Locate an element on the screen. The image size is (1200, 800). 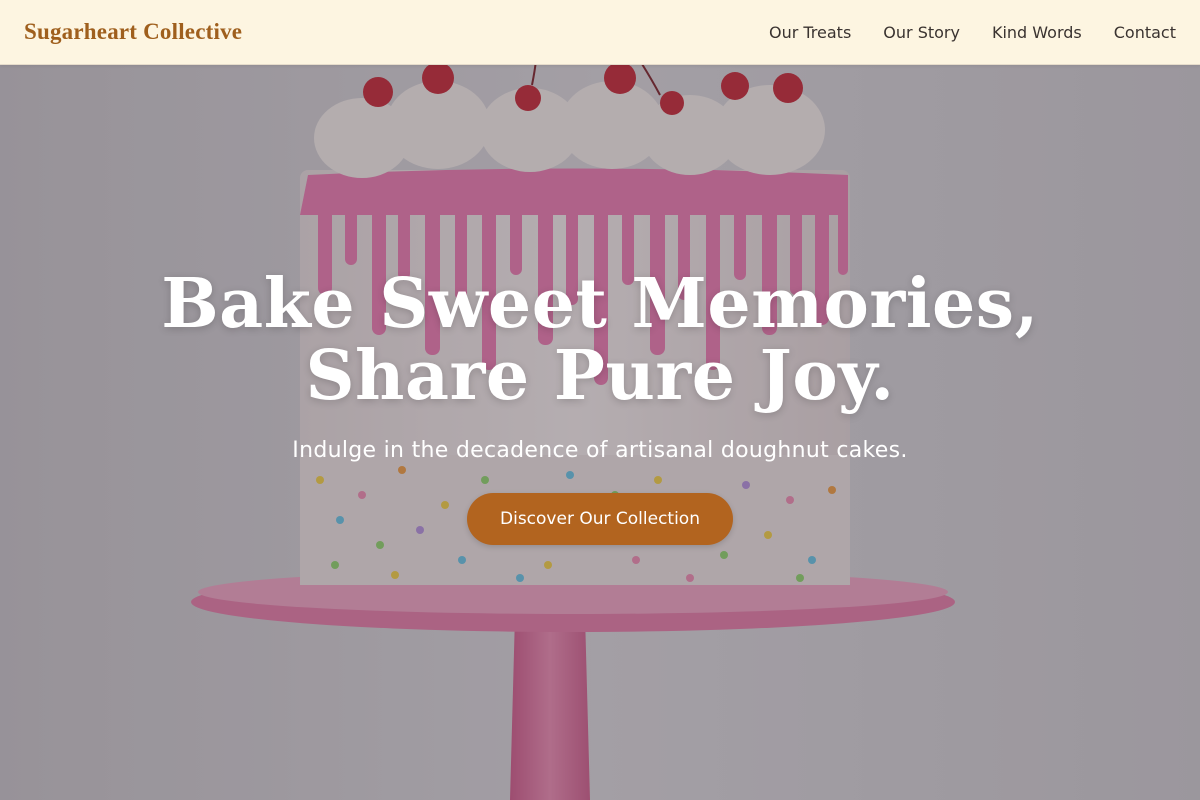
nav-link-our-story: Our Story is located at coordinates (921, 32).